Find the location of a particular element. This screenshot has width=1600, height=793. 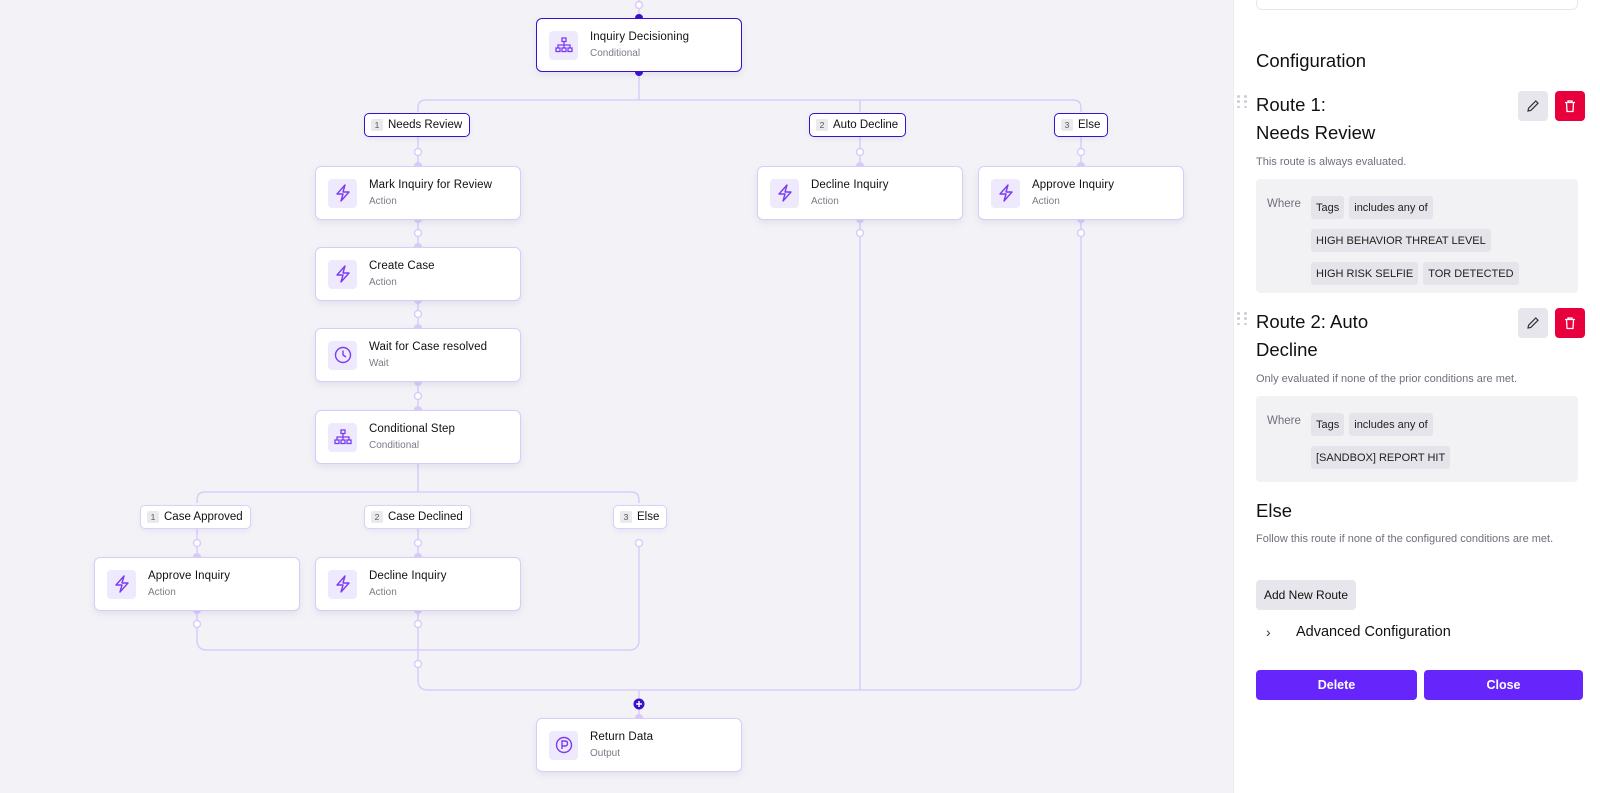

node-title: Inquiry Decisioning is located at coordinates (640, 37).